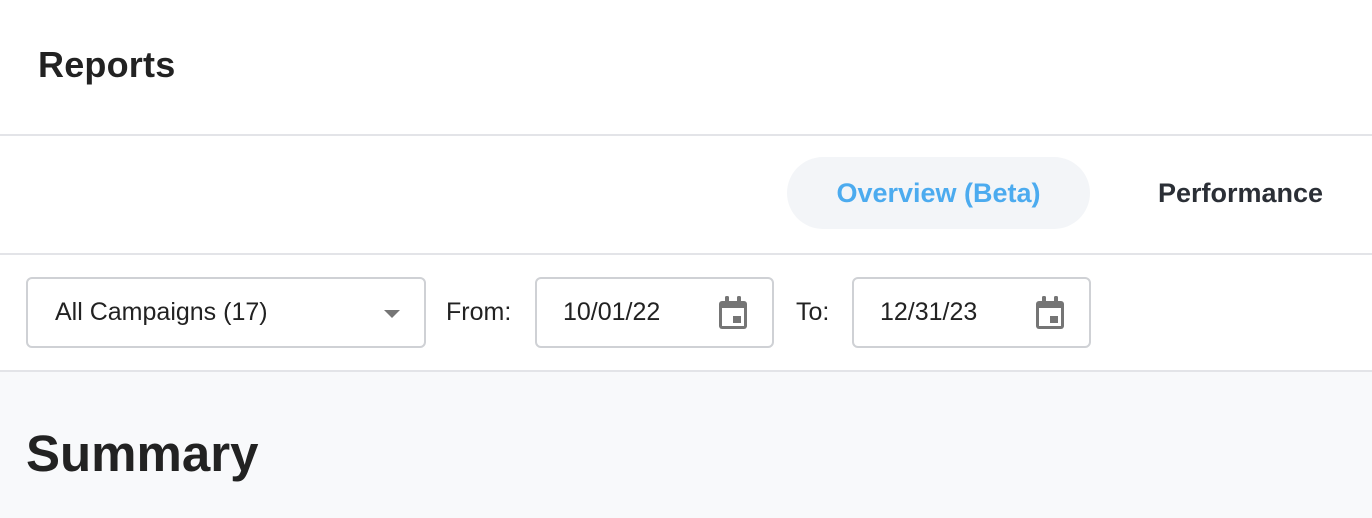 The image size is (1372, 518). Describe the element at coordinates (142, 453) in the screenshot. I see `summary-title: Summary` at that location.